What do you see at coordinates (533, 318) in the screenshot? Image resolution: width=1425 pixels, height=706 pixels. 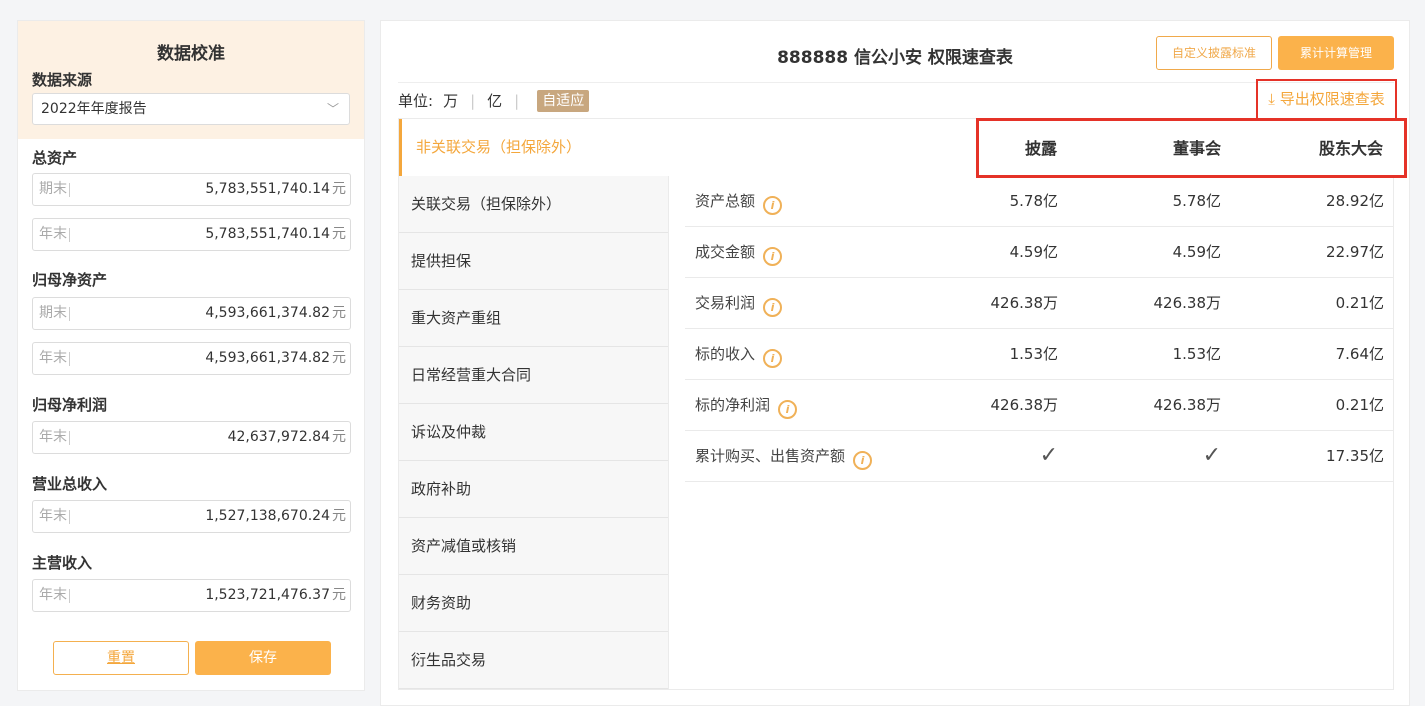 I see `category-major-restructuring: 重大资产重组` at bounding box center [533, 318].